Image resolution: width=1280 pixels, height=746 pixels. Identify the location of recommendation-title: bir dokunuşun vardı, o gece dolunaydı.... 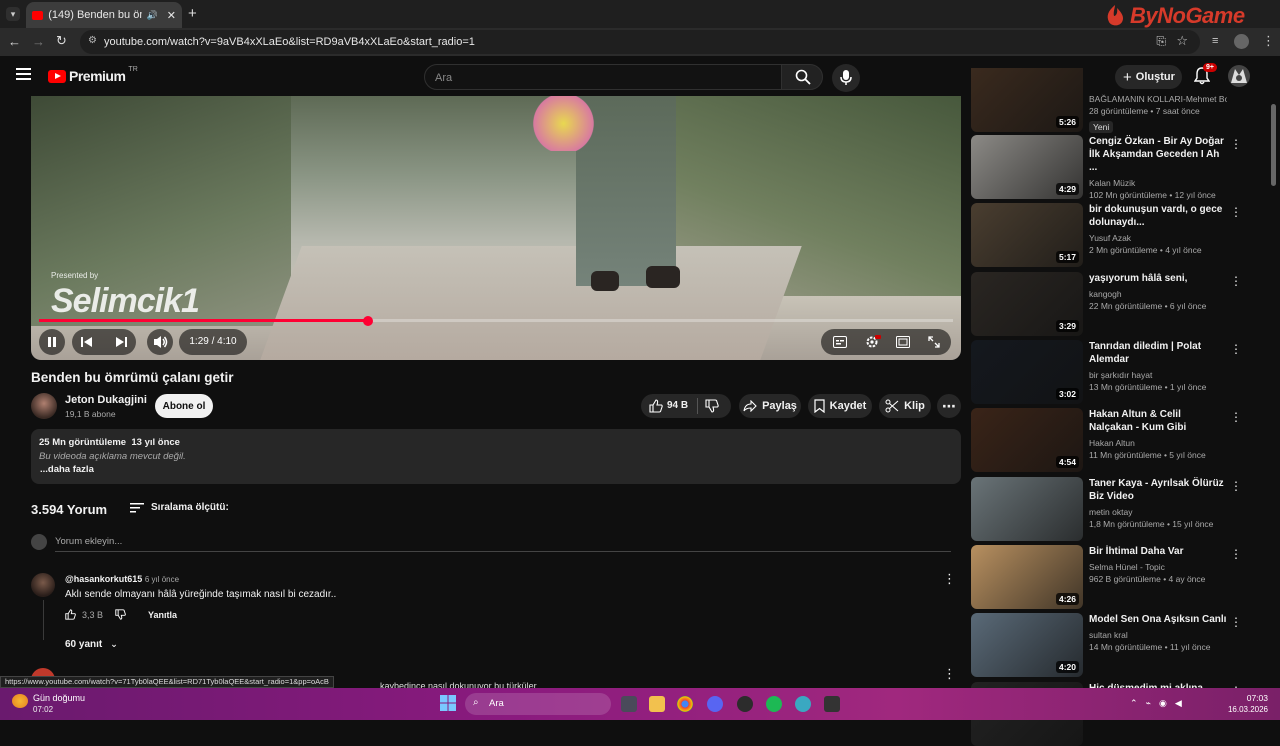
(1158, 216).